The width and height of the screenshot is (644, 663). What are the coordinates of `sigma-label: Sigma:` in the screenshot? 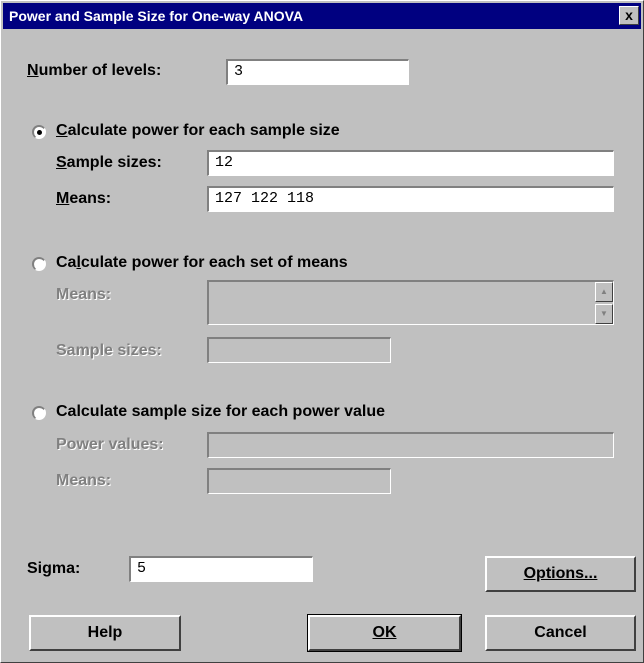 It's located at (54, 568).